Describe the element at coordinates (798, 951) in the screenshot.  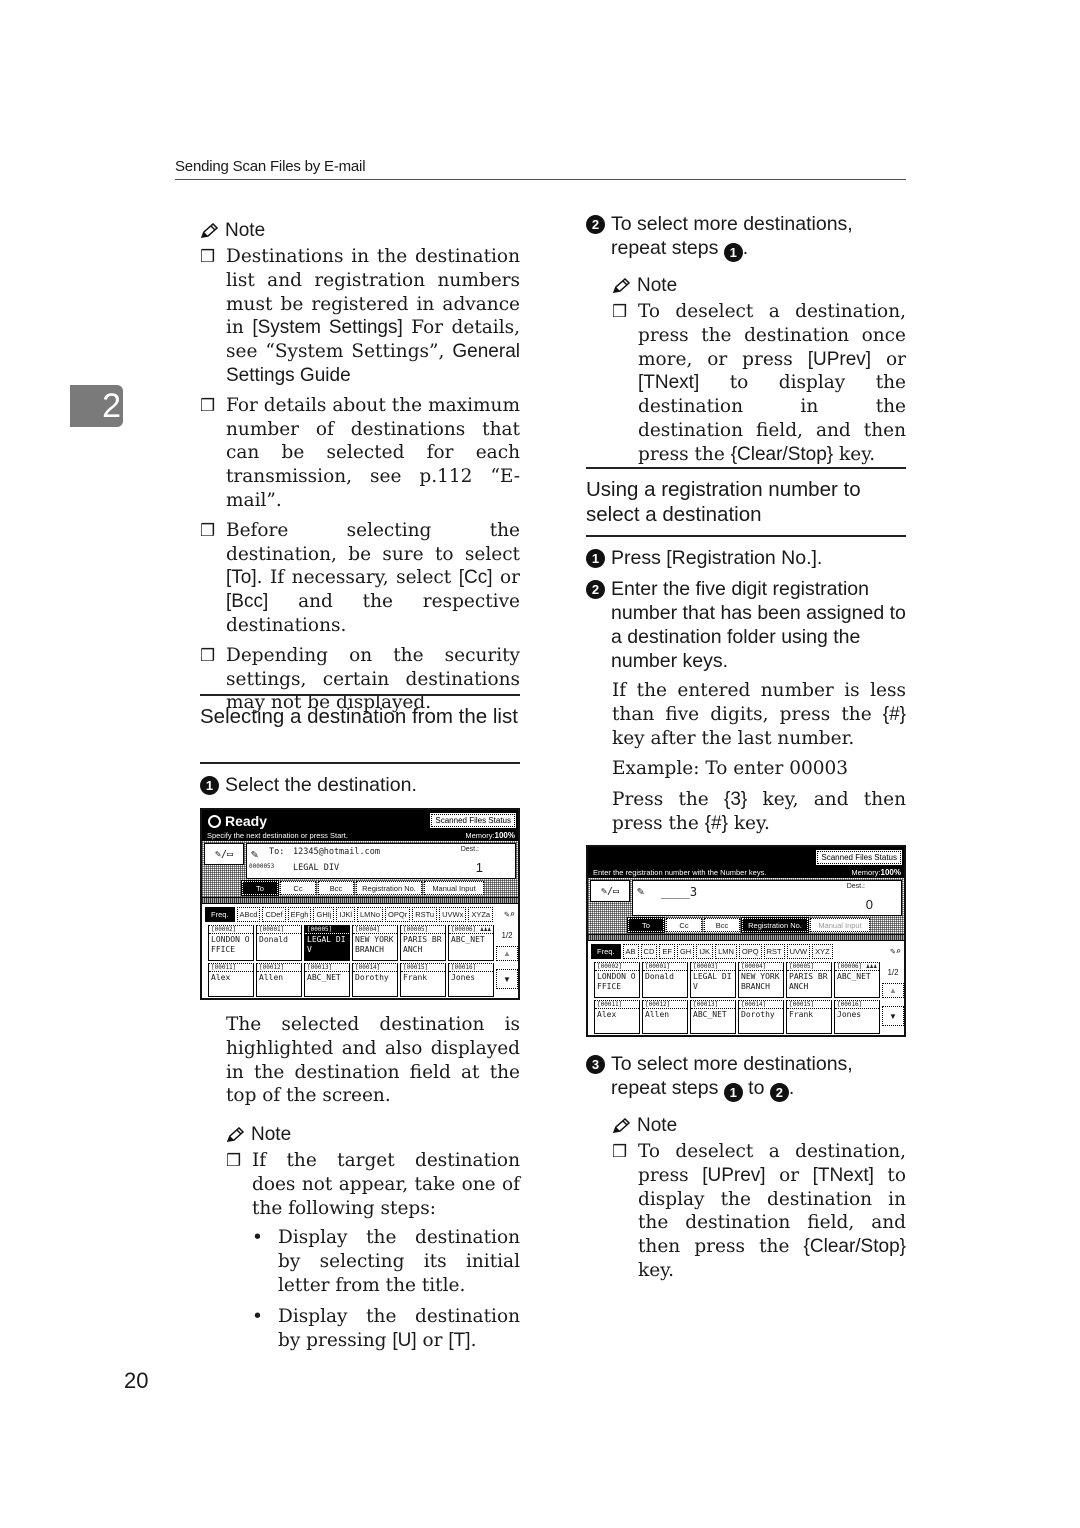
I see `title-tab-uvw: UVW` at that location.